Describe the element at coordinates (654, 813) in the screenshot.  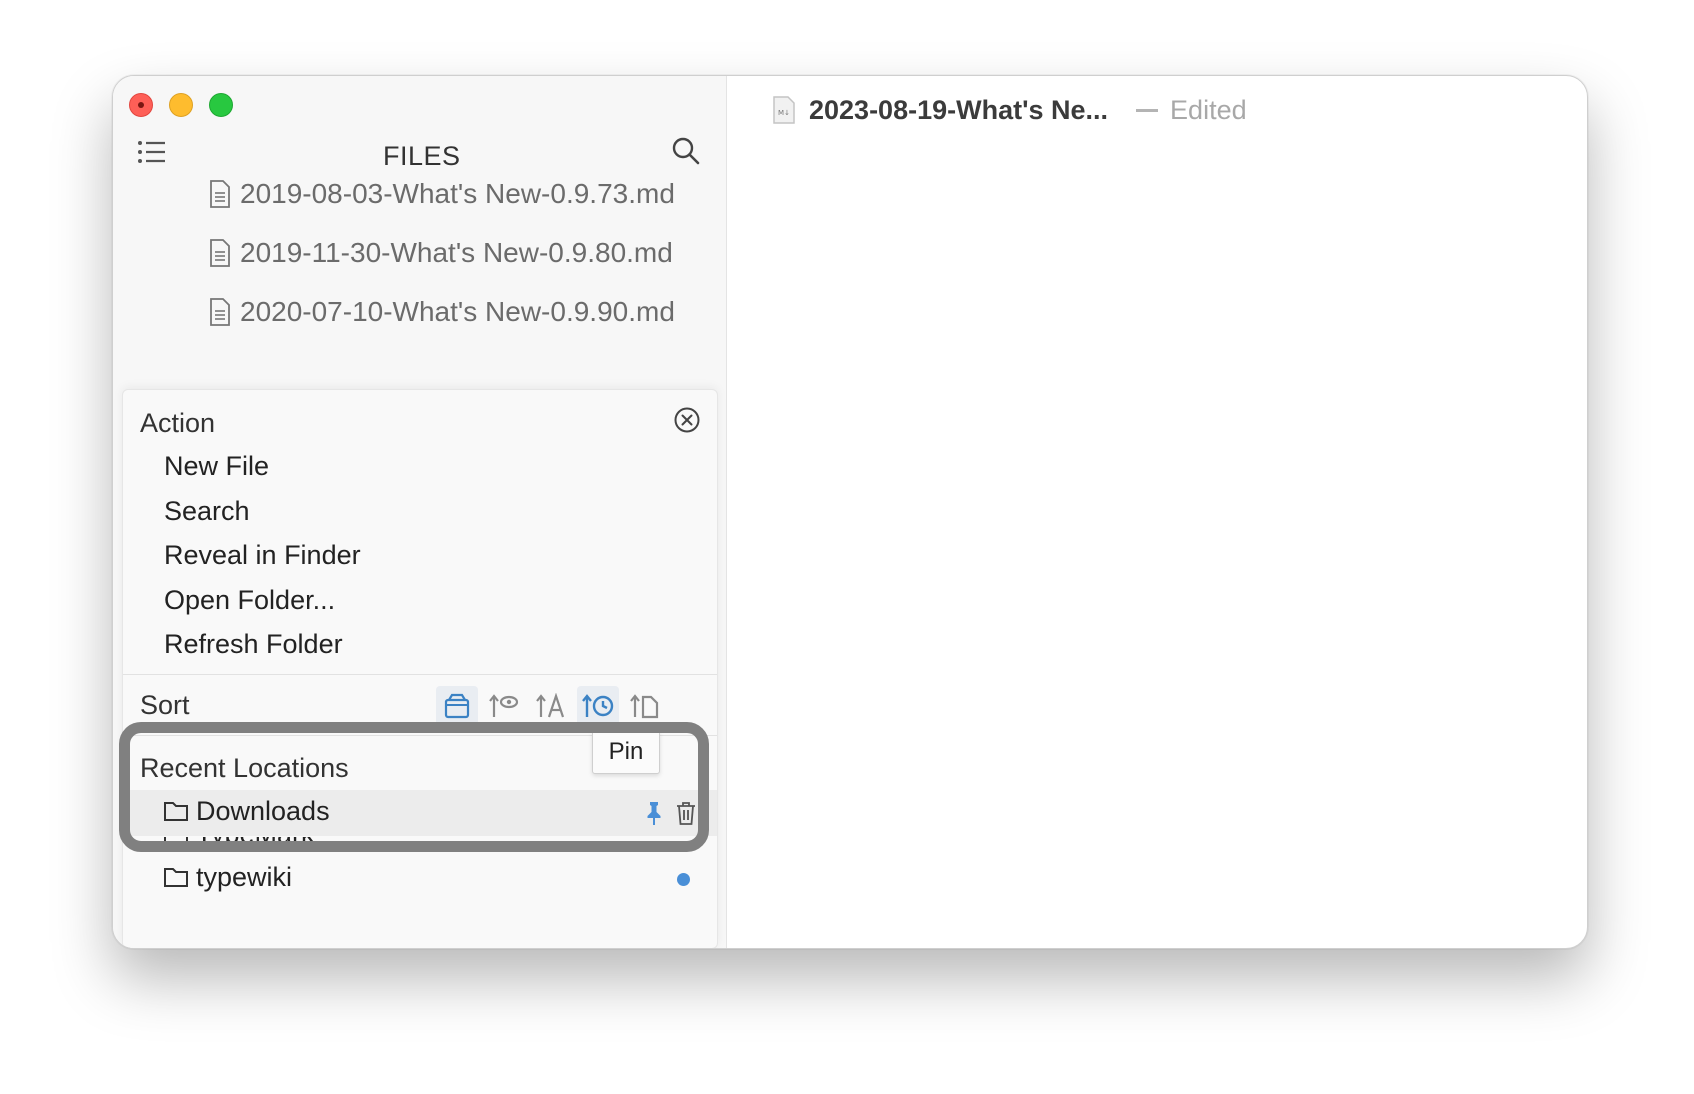
I see `pin-icon` at that location.